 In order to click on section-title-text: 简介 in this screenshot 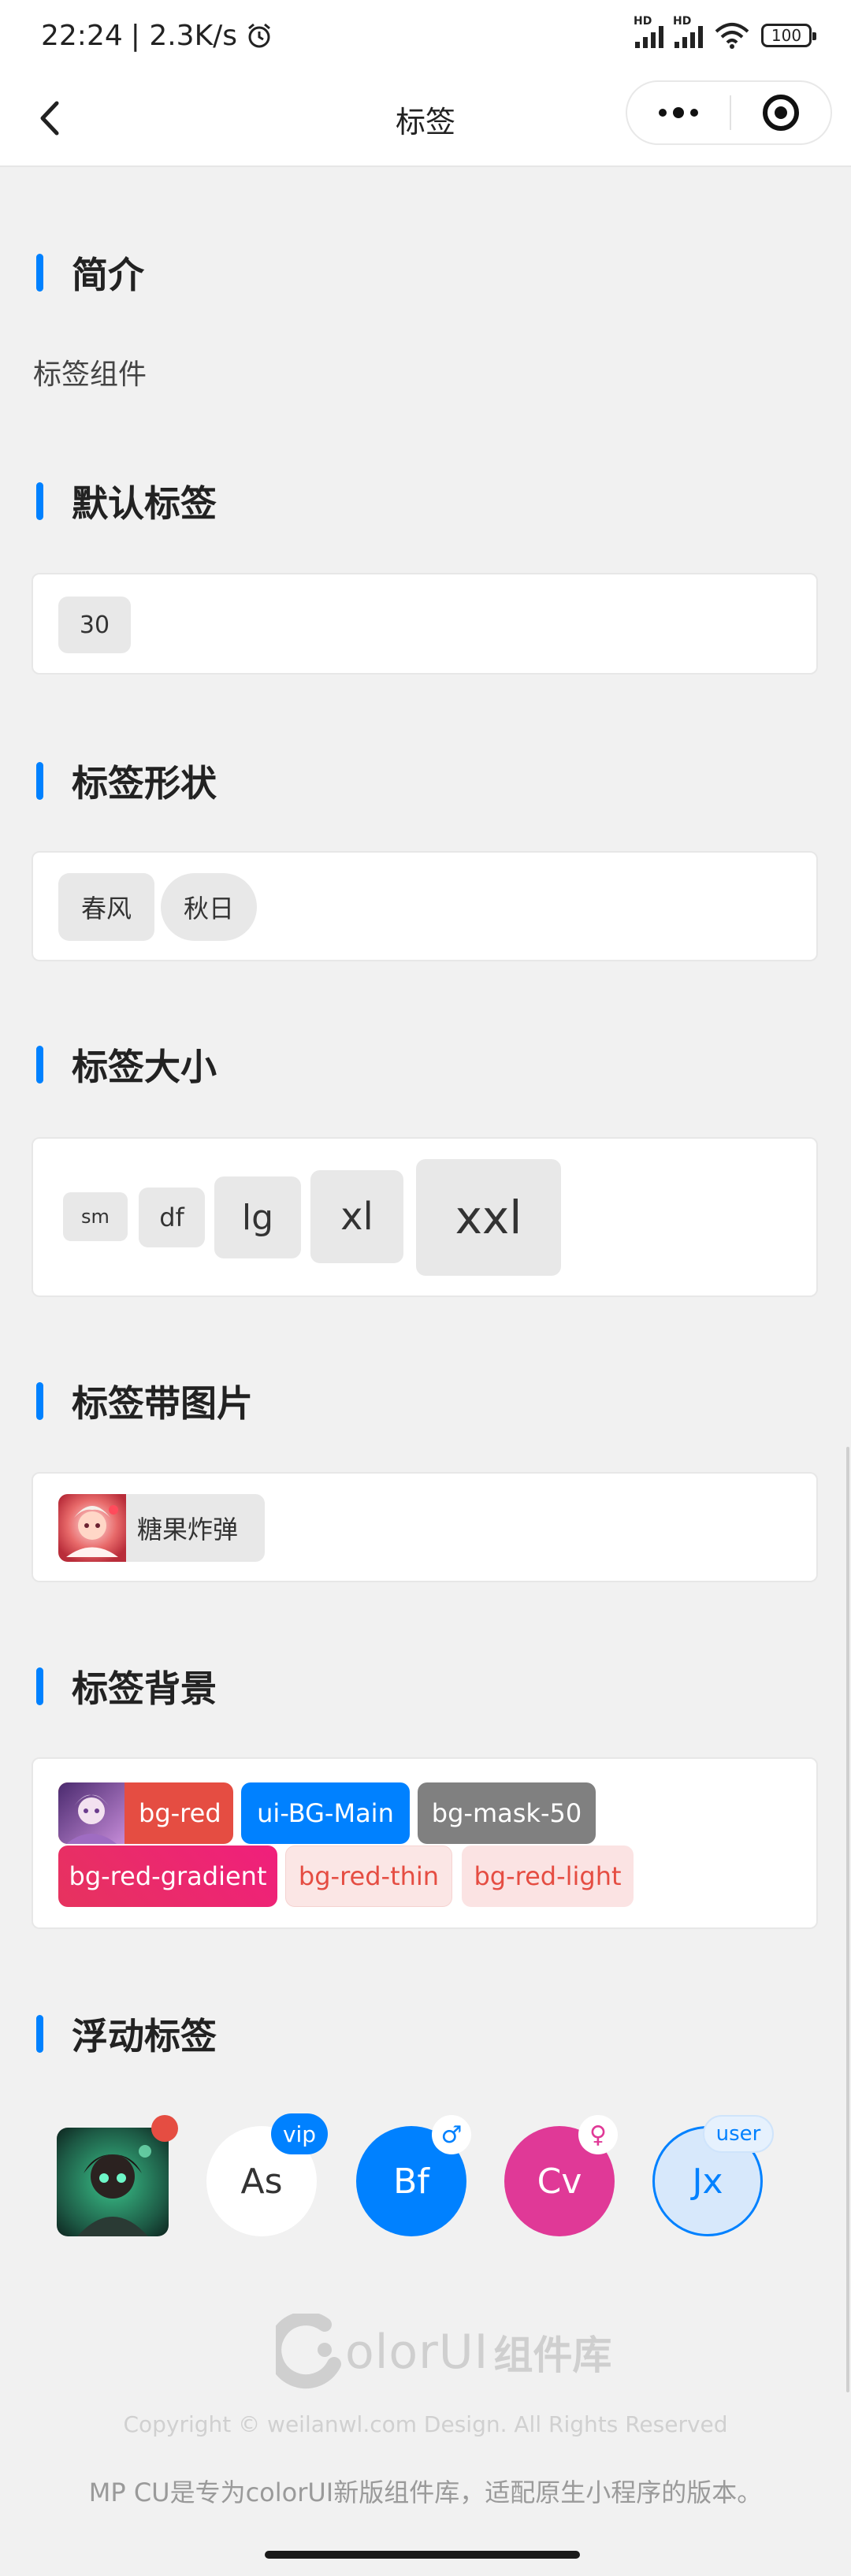, I will do `click(108, 275)`.